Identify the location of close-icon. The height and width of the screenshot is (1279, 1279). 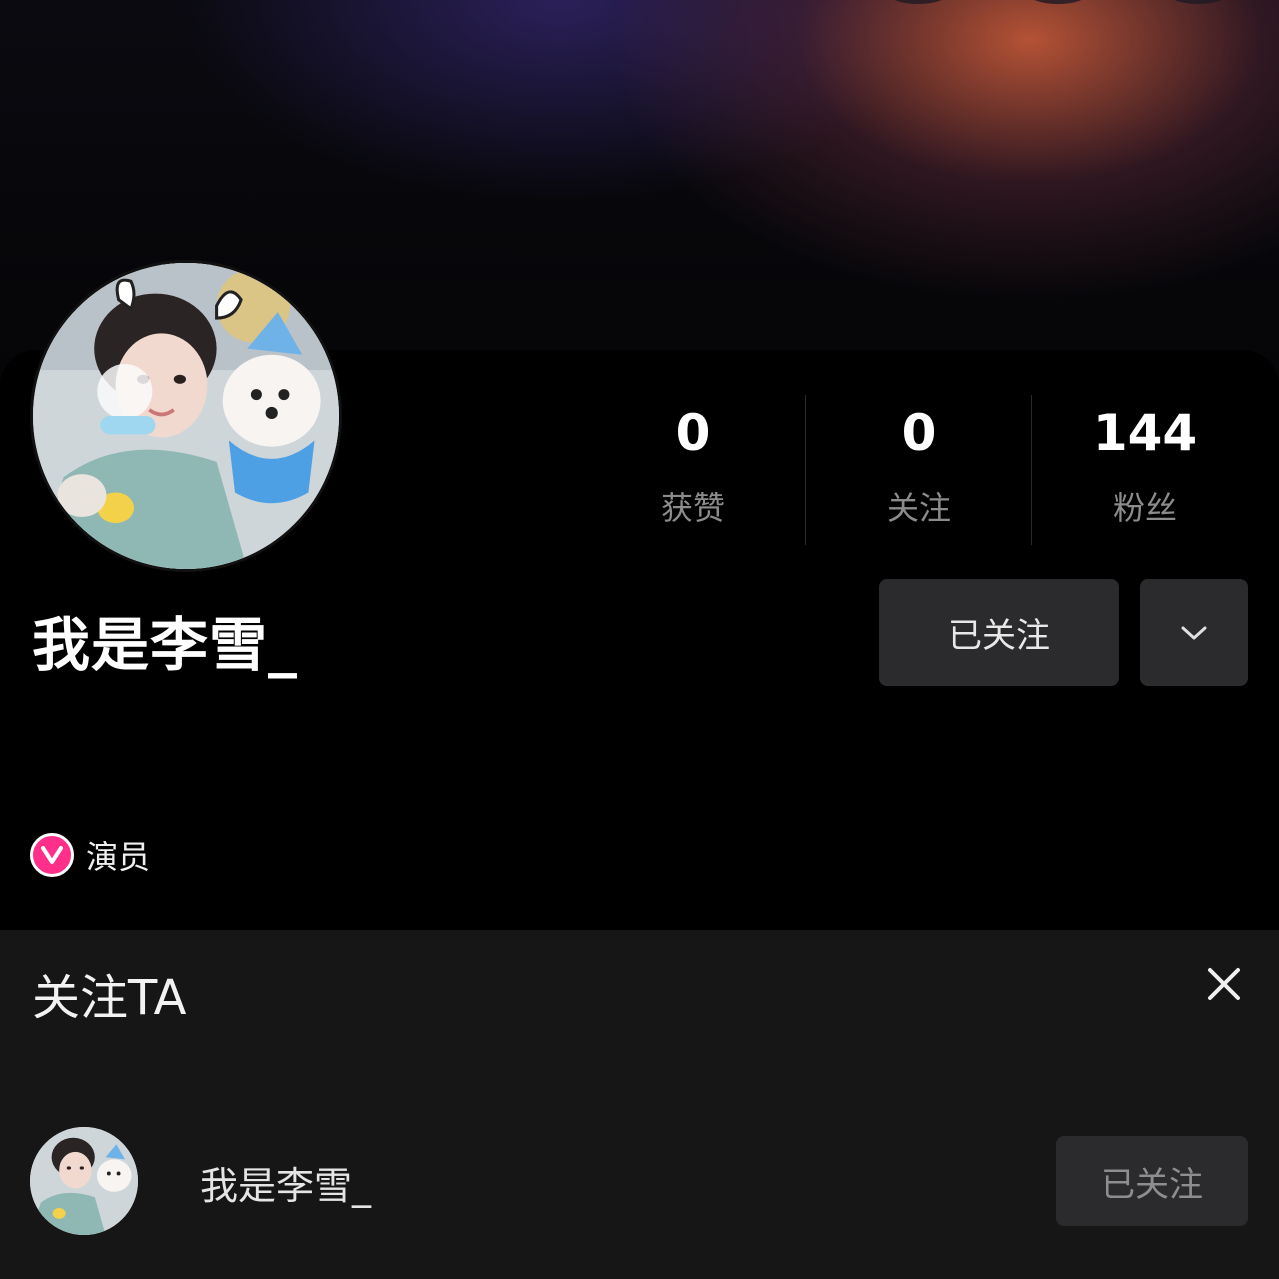
(1224, 984).